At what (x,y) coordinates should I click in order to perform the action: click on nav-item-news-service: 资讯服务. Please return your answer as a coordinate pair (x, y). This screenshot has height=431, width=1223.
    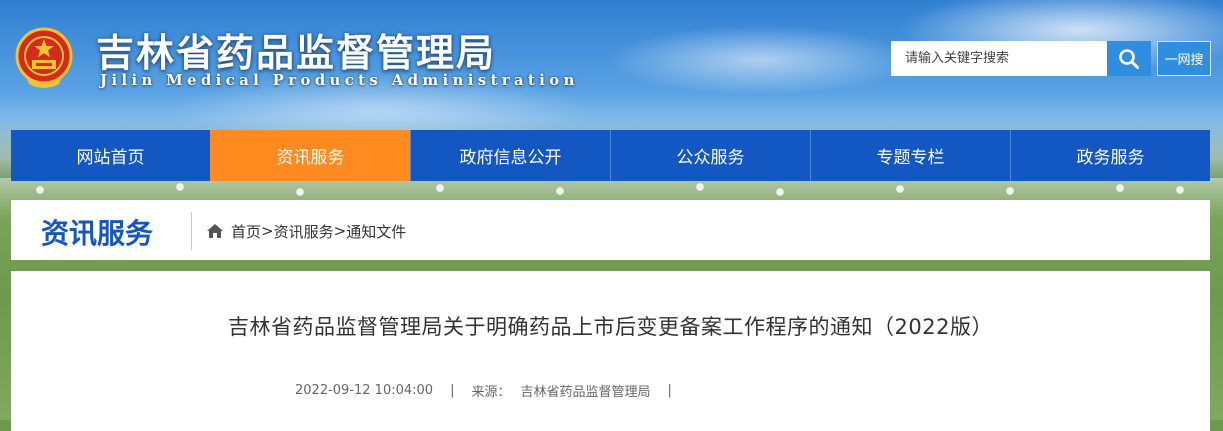
    Looking at the image, I should click on (310, 155).